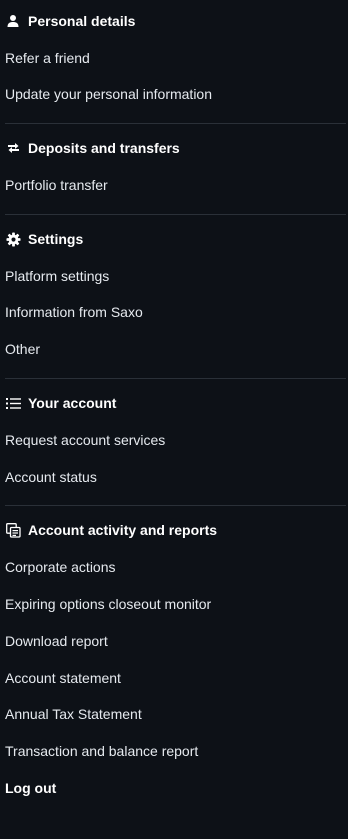  What do you see at coordinates (82, 21) in the screenshot?
I see `section-title: Personal details` at bounding box center [82, 21].